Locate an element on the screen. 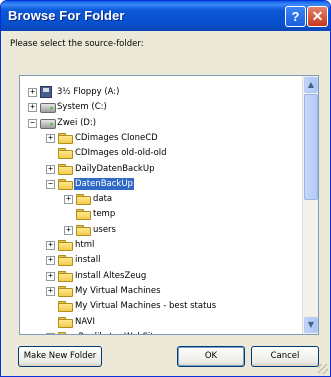 The height and width of the screenshot is (377, 331). tree-row: + System (C:) is located at coordinates (161, 107).